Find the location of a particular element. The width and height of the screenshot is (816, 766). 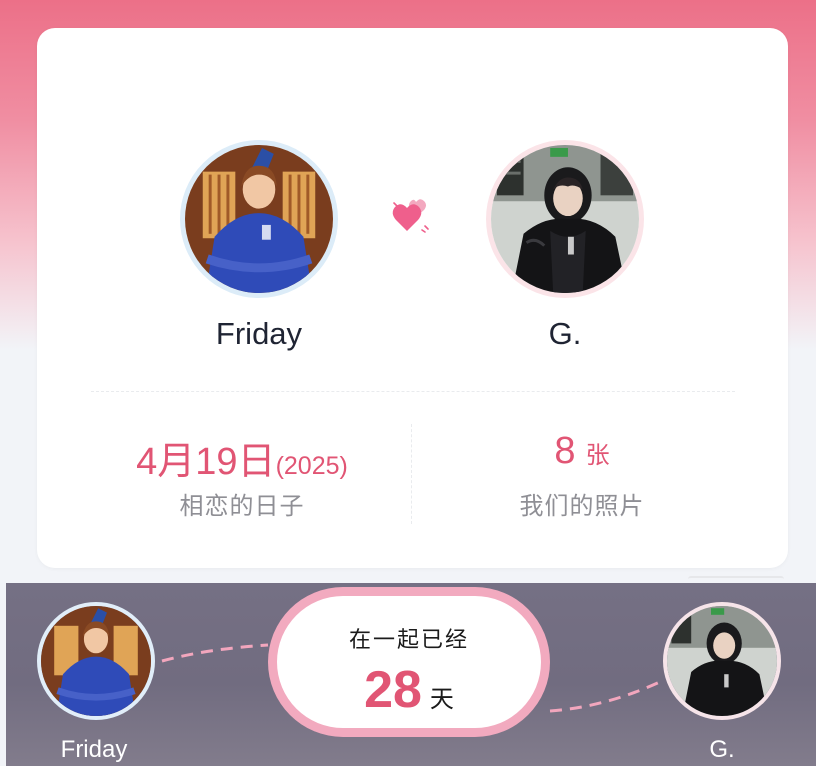

left-user-avatar is located at coordinates (259, 219).